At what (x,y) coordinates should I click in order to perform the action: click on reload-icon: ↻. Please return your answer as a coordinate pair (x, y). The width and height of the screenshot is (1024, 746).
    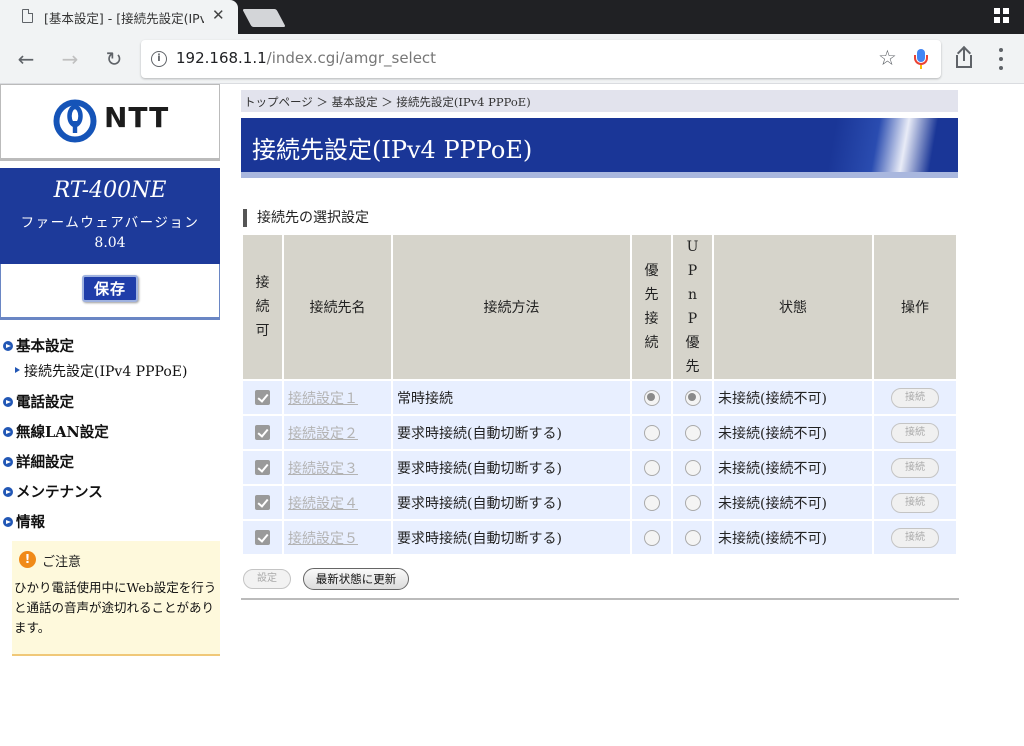
    Looking at the image, I should click on (114, 59).